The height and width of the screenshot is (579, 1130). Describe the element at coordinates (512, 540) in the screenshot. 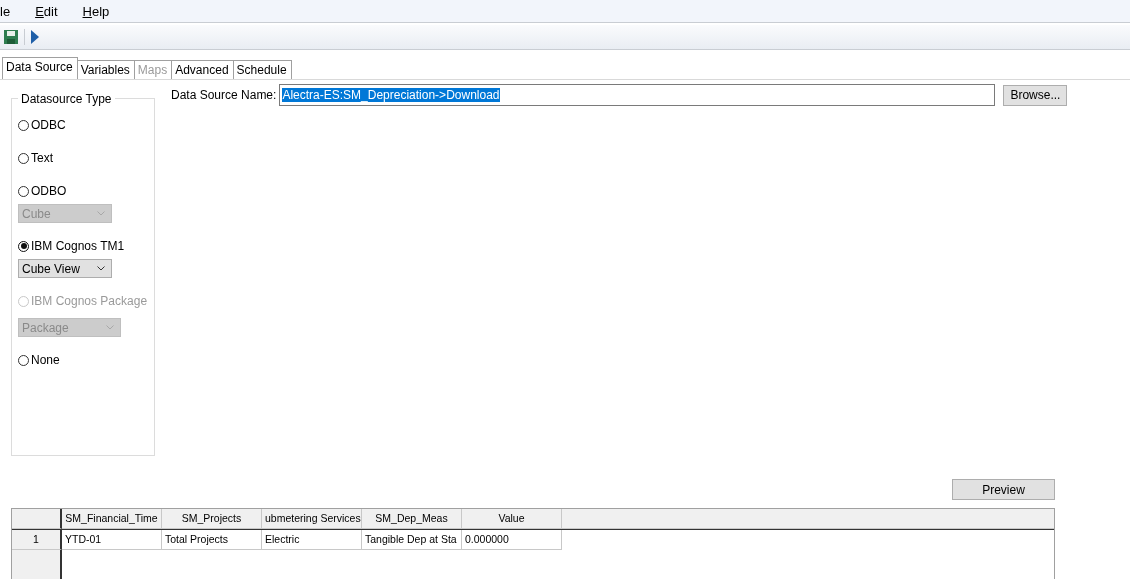

I see `table-cell: 0.000000` at that location.